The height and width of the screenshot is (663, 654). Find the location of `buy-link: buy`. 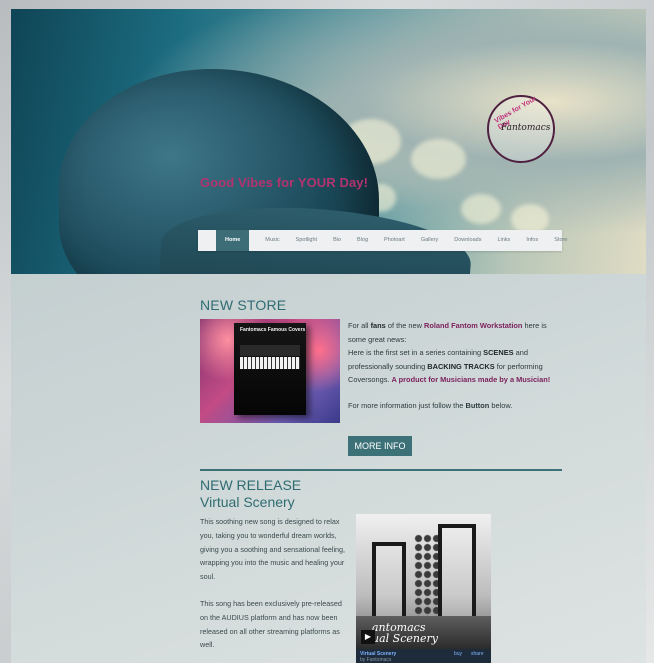

buy-link: buy is located at coordinates (458, 654).